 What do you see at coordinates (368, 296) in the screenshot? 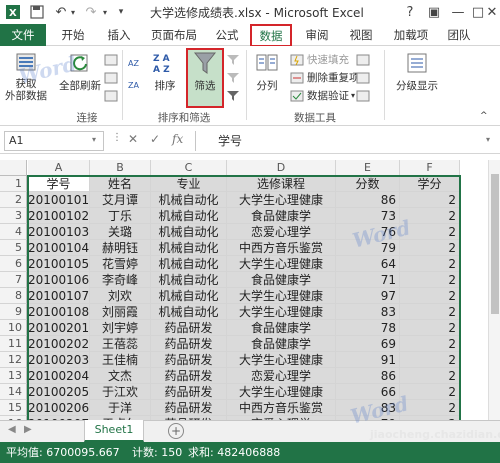
I see `table-cell: 97` at bounding box center [368, 296].